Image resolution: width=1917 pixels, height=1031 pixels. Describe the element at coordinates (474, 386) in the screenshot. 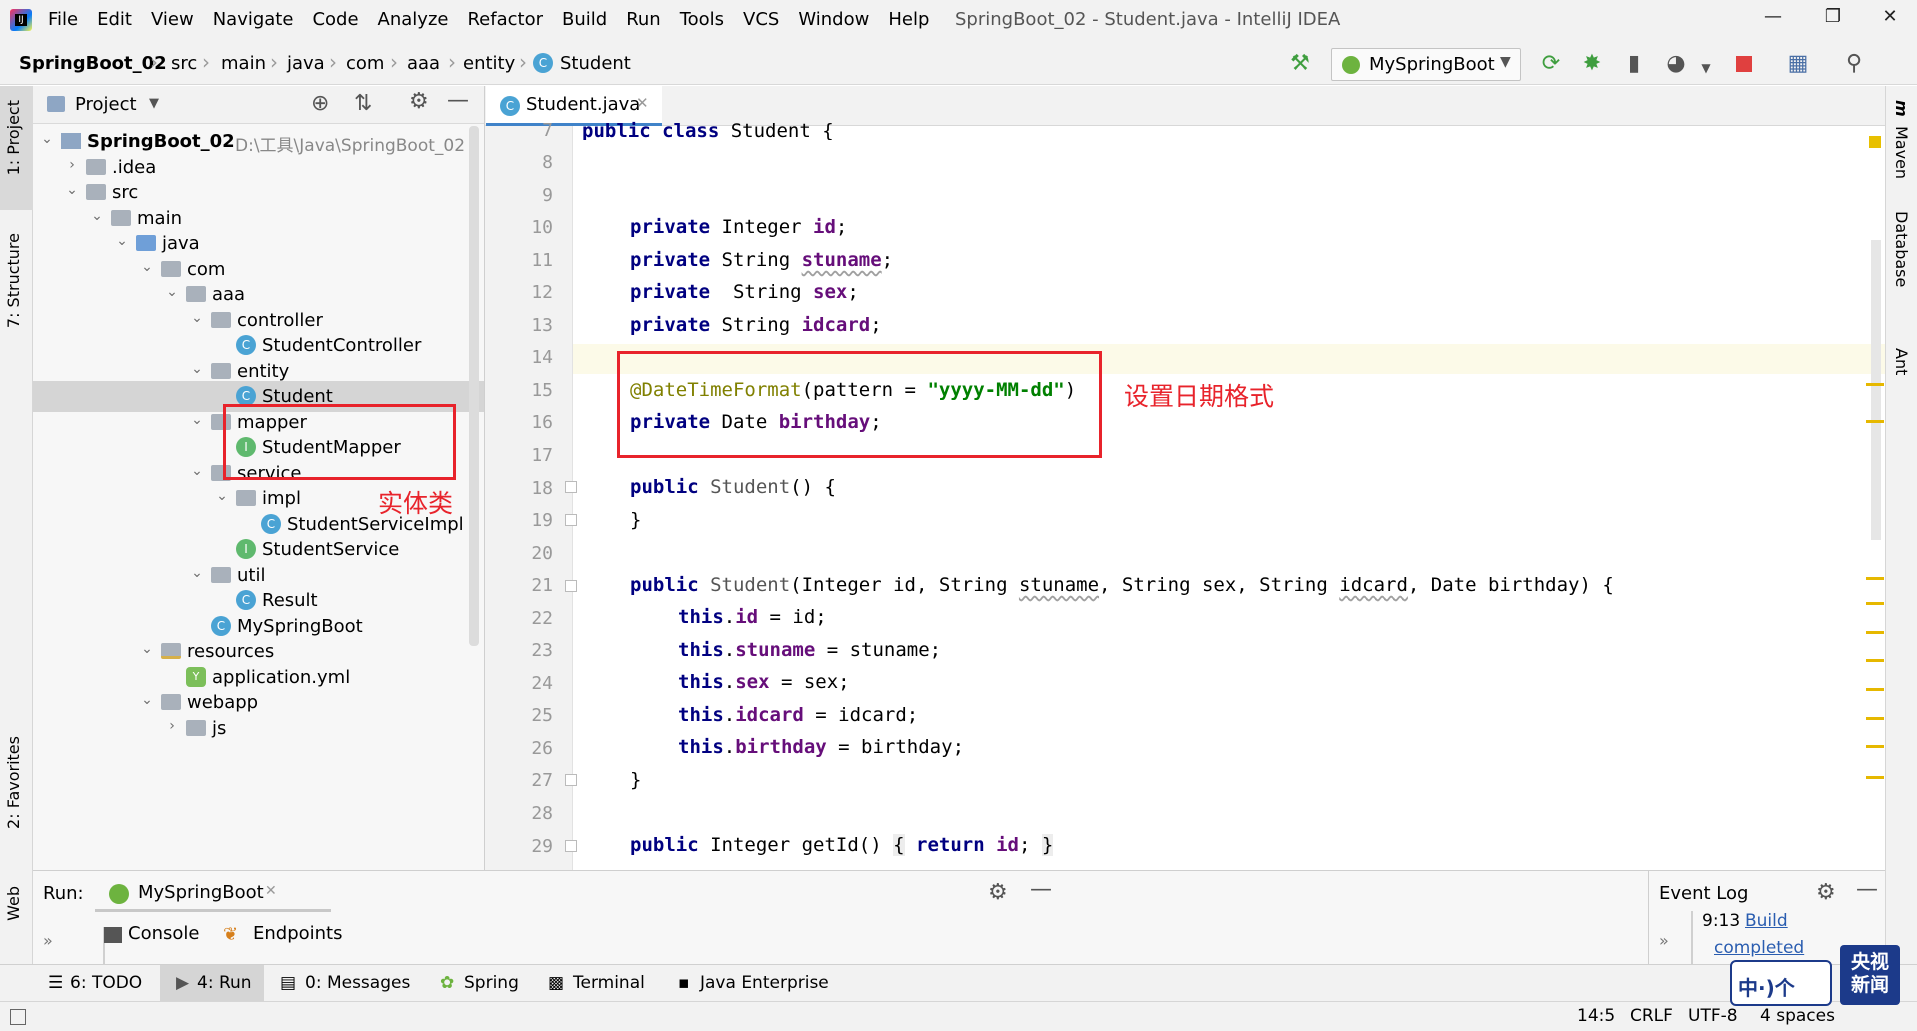

I see `tree-scrollbar` at that location.